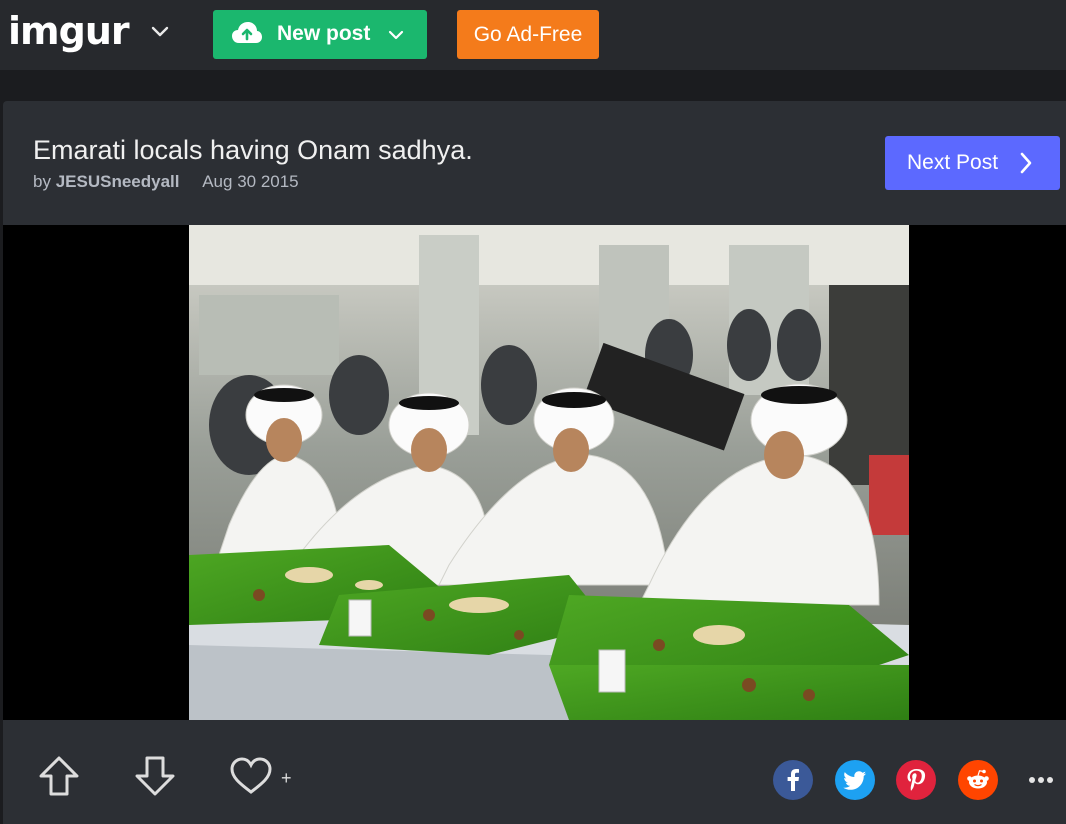 This screenshot has width=1066, height=824. Describe the element at coordinates (1042, 780) in the screenshot. I see `more-dots-icon` at that location.